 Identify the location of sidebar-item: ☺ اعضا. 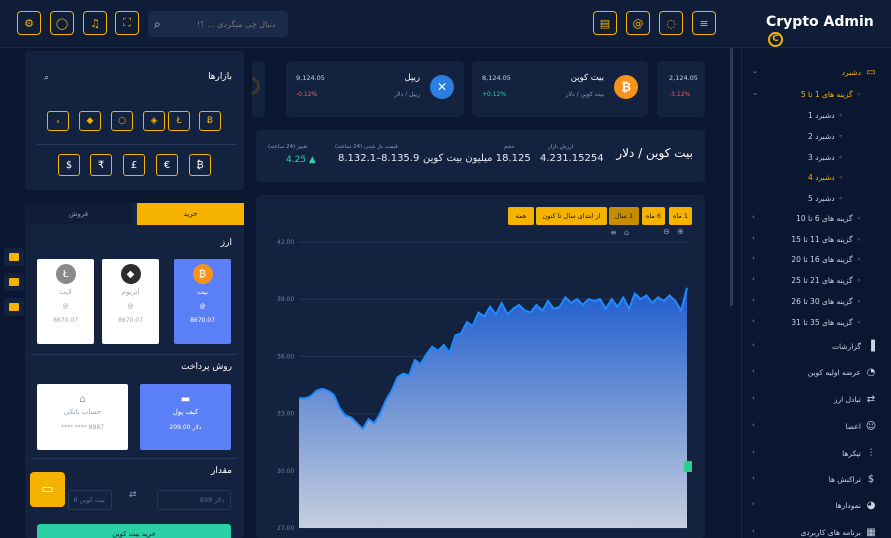
(861, 426).